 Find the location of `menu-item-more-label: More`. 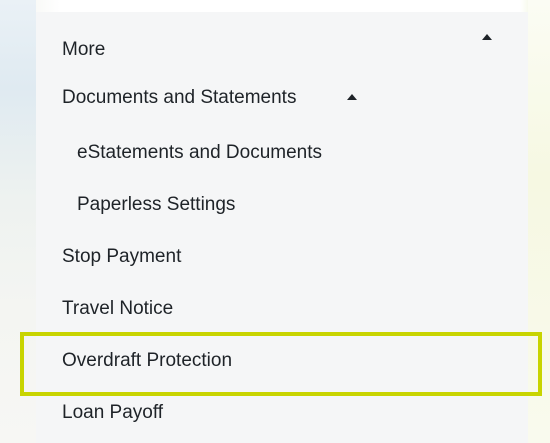

menu-item-more-label: More is located at coordinates (84, 49).